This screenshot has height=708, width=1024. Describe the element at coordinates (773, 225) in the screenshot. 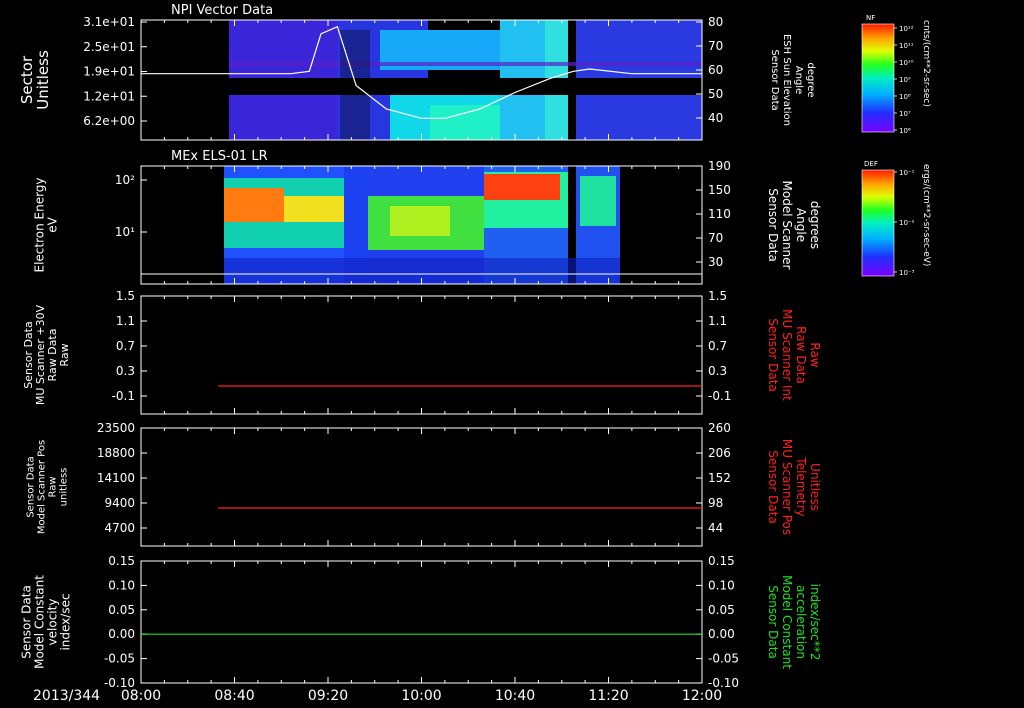

I see `panel2-right-label-line: Sensor Data` at that location.